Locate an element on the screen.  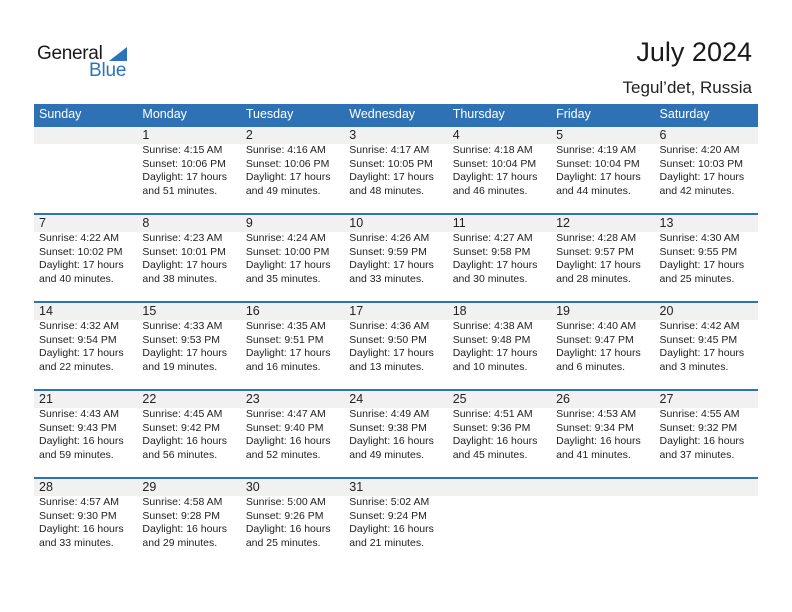
day-number: 24 is located at coordinates (356, 399).